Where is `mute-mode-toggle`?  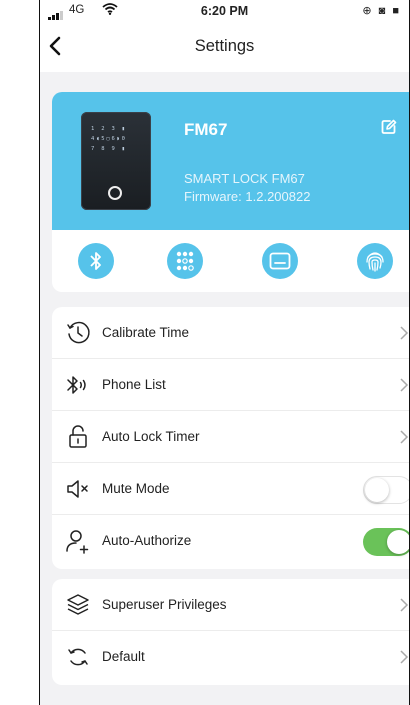
mute-mode-toggle is located at coordinates (386, 490).